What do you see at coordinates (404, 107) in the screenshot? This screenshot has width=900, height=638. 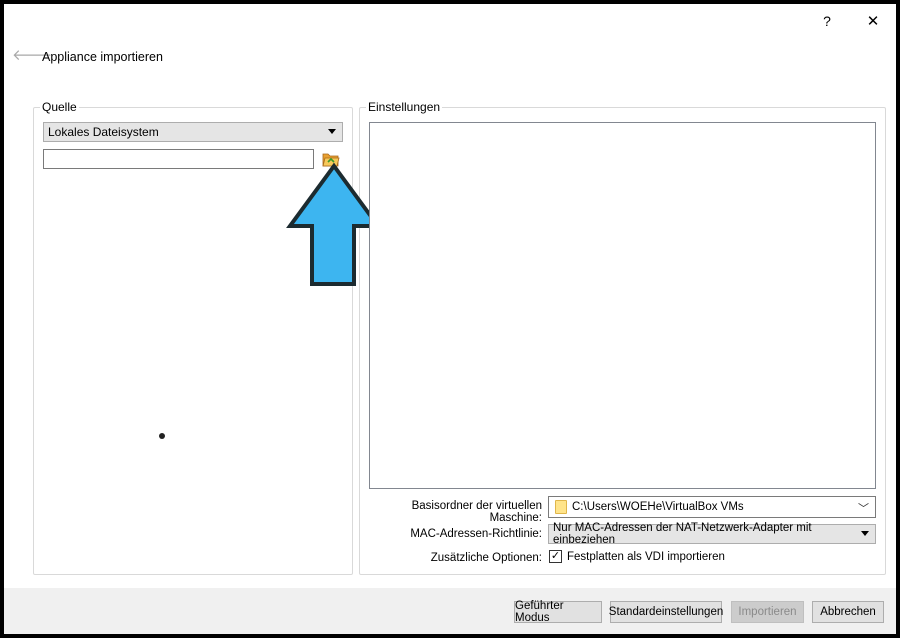 I see `settings-legend: Einstellungen` at bounding box center [404, 107].